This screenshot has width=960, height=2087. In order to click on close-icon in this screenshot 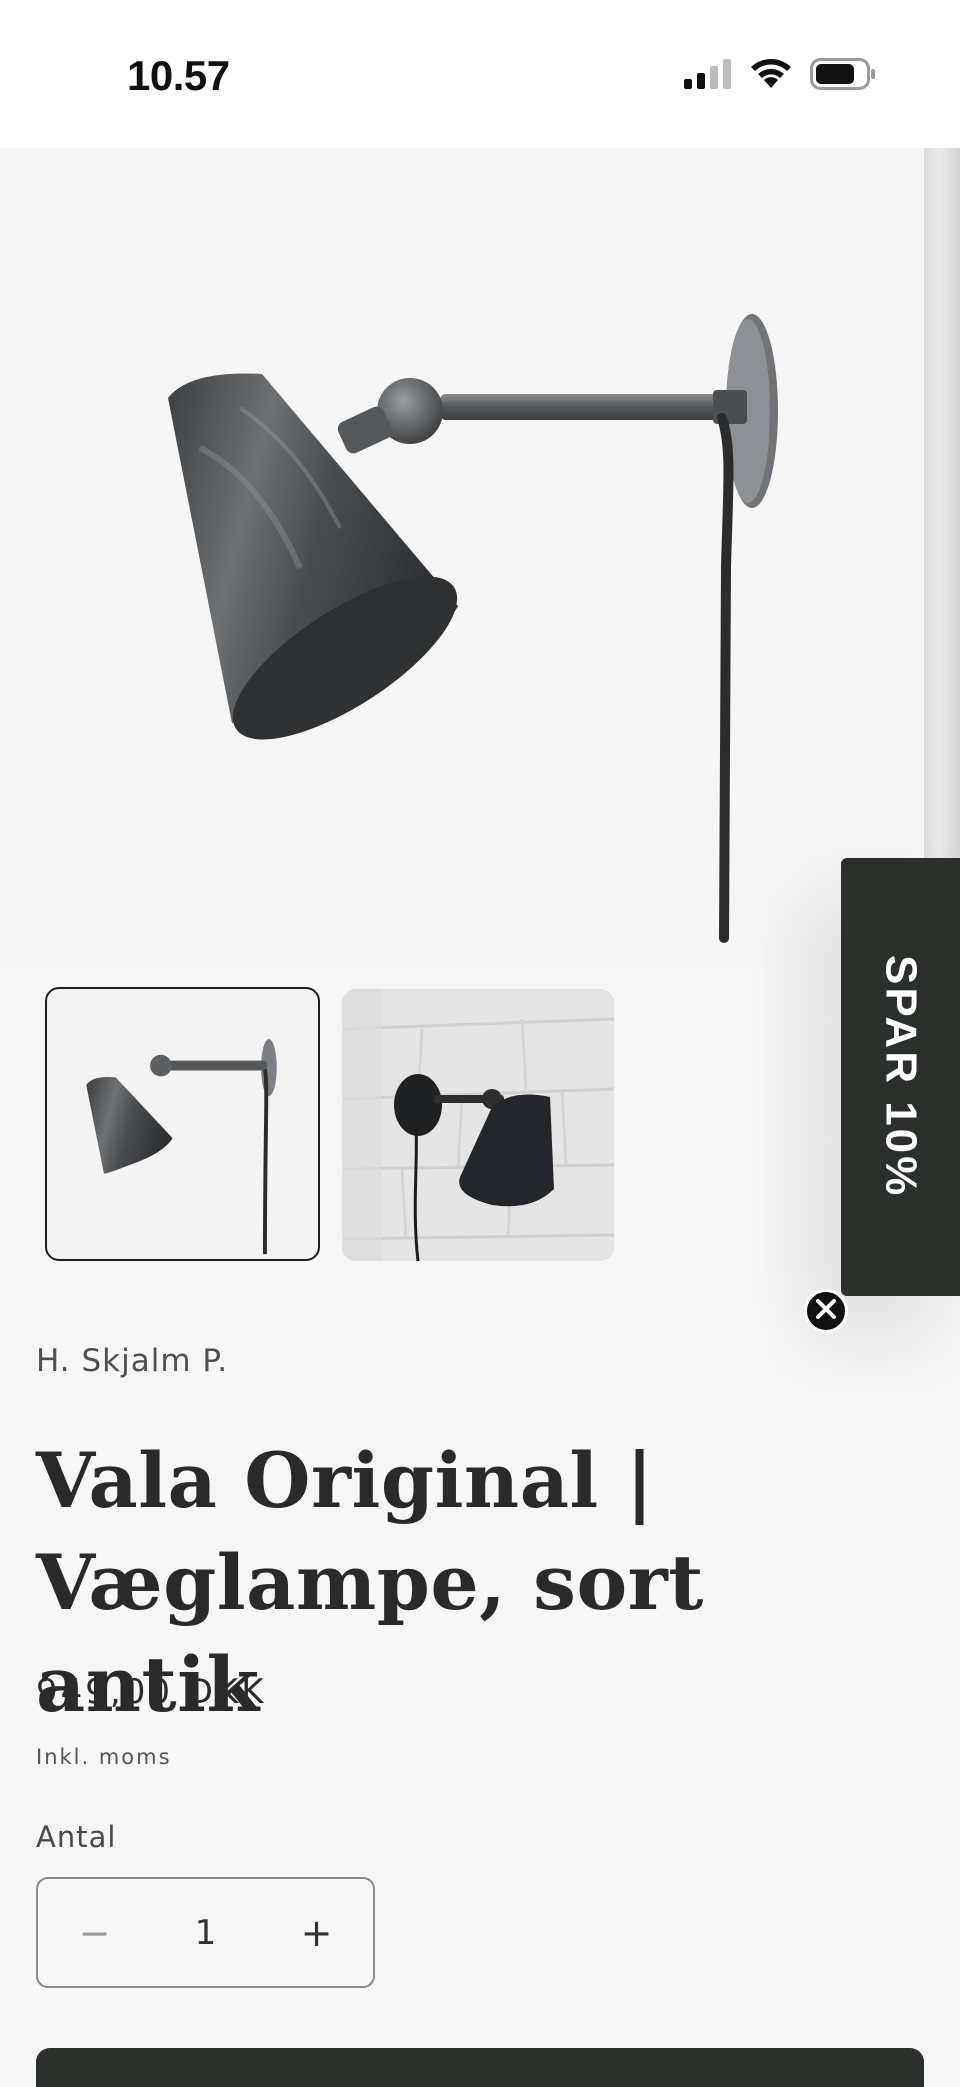, I will do `click(826, 1311)`.